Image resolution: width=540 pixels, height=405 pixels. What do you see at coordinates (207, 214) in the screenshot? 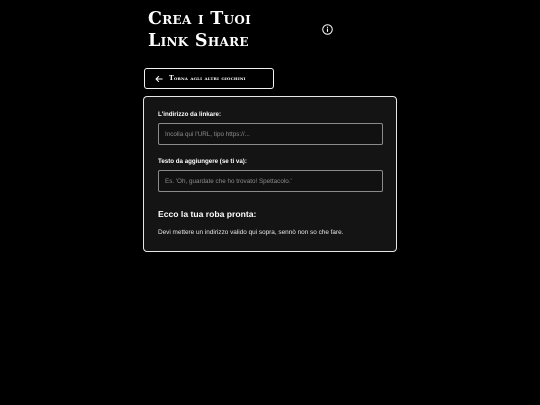
I see `result-heading: Ecco la tua roba pronta:` at bounding box center [207, 214].